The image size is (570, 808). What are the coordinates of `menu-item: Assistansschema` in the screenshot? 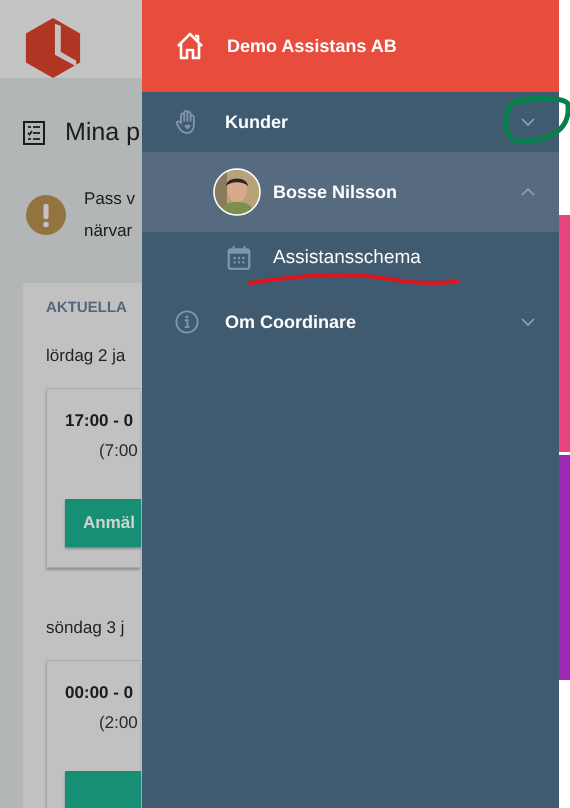 It's located at (350, 258).